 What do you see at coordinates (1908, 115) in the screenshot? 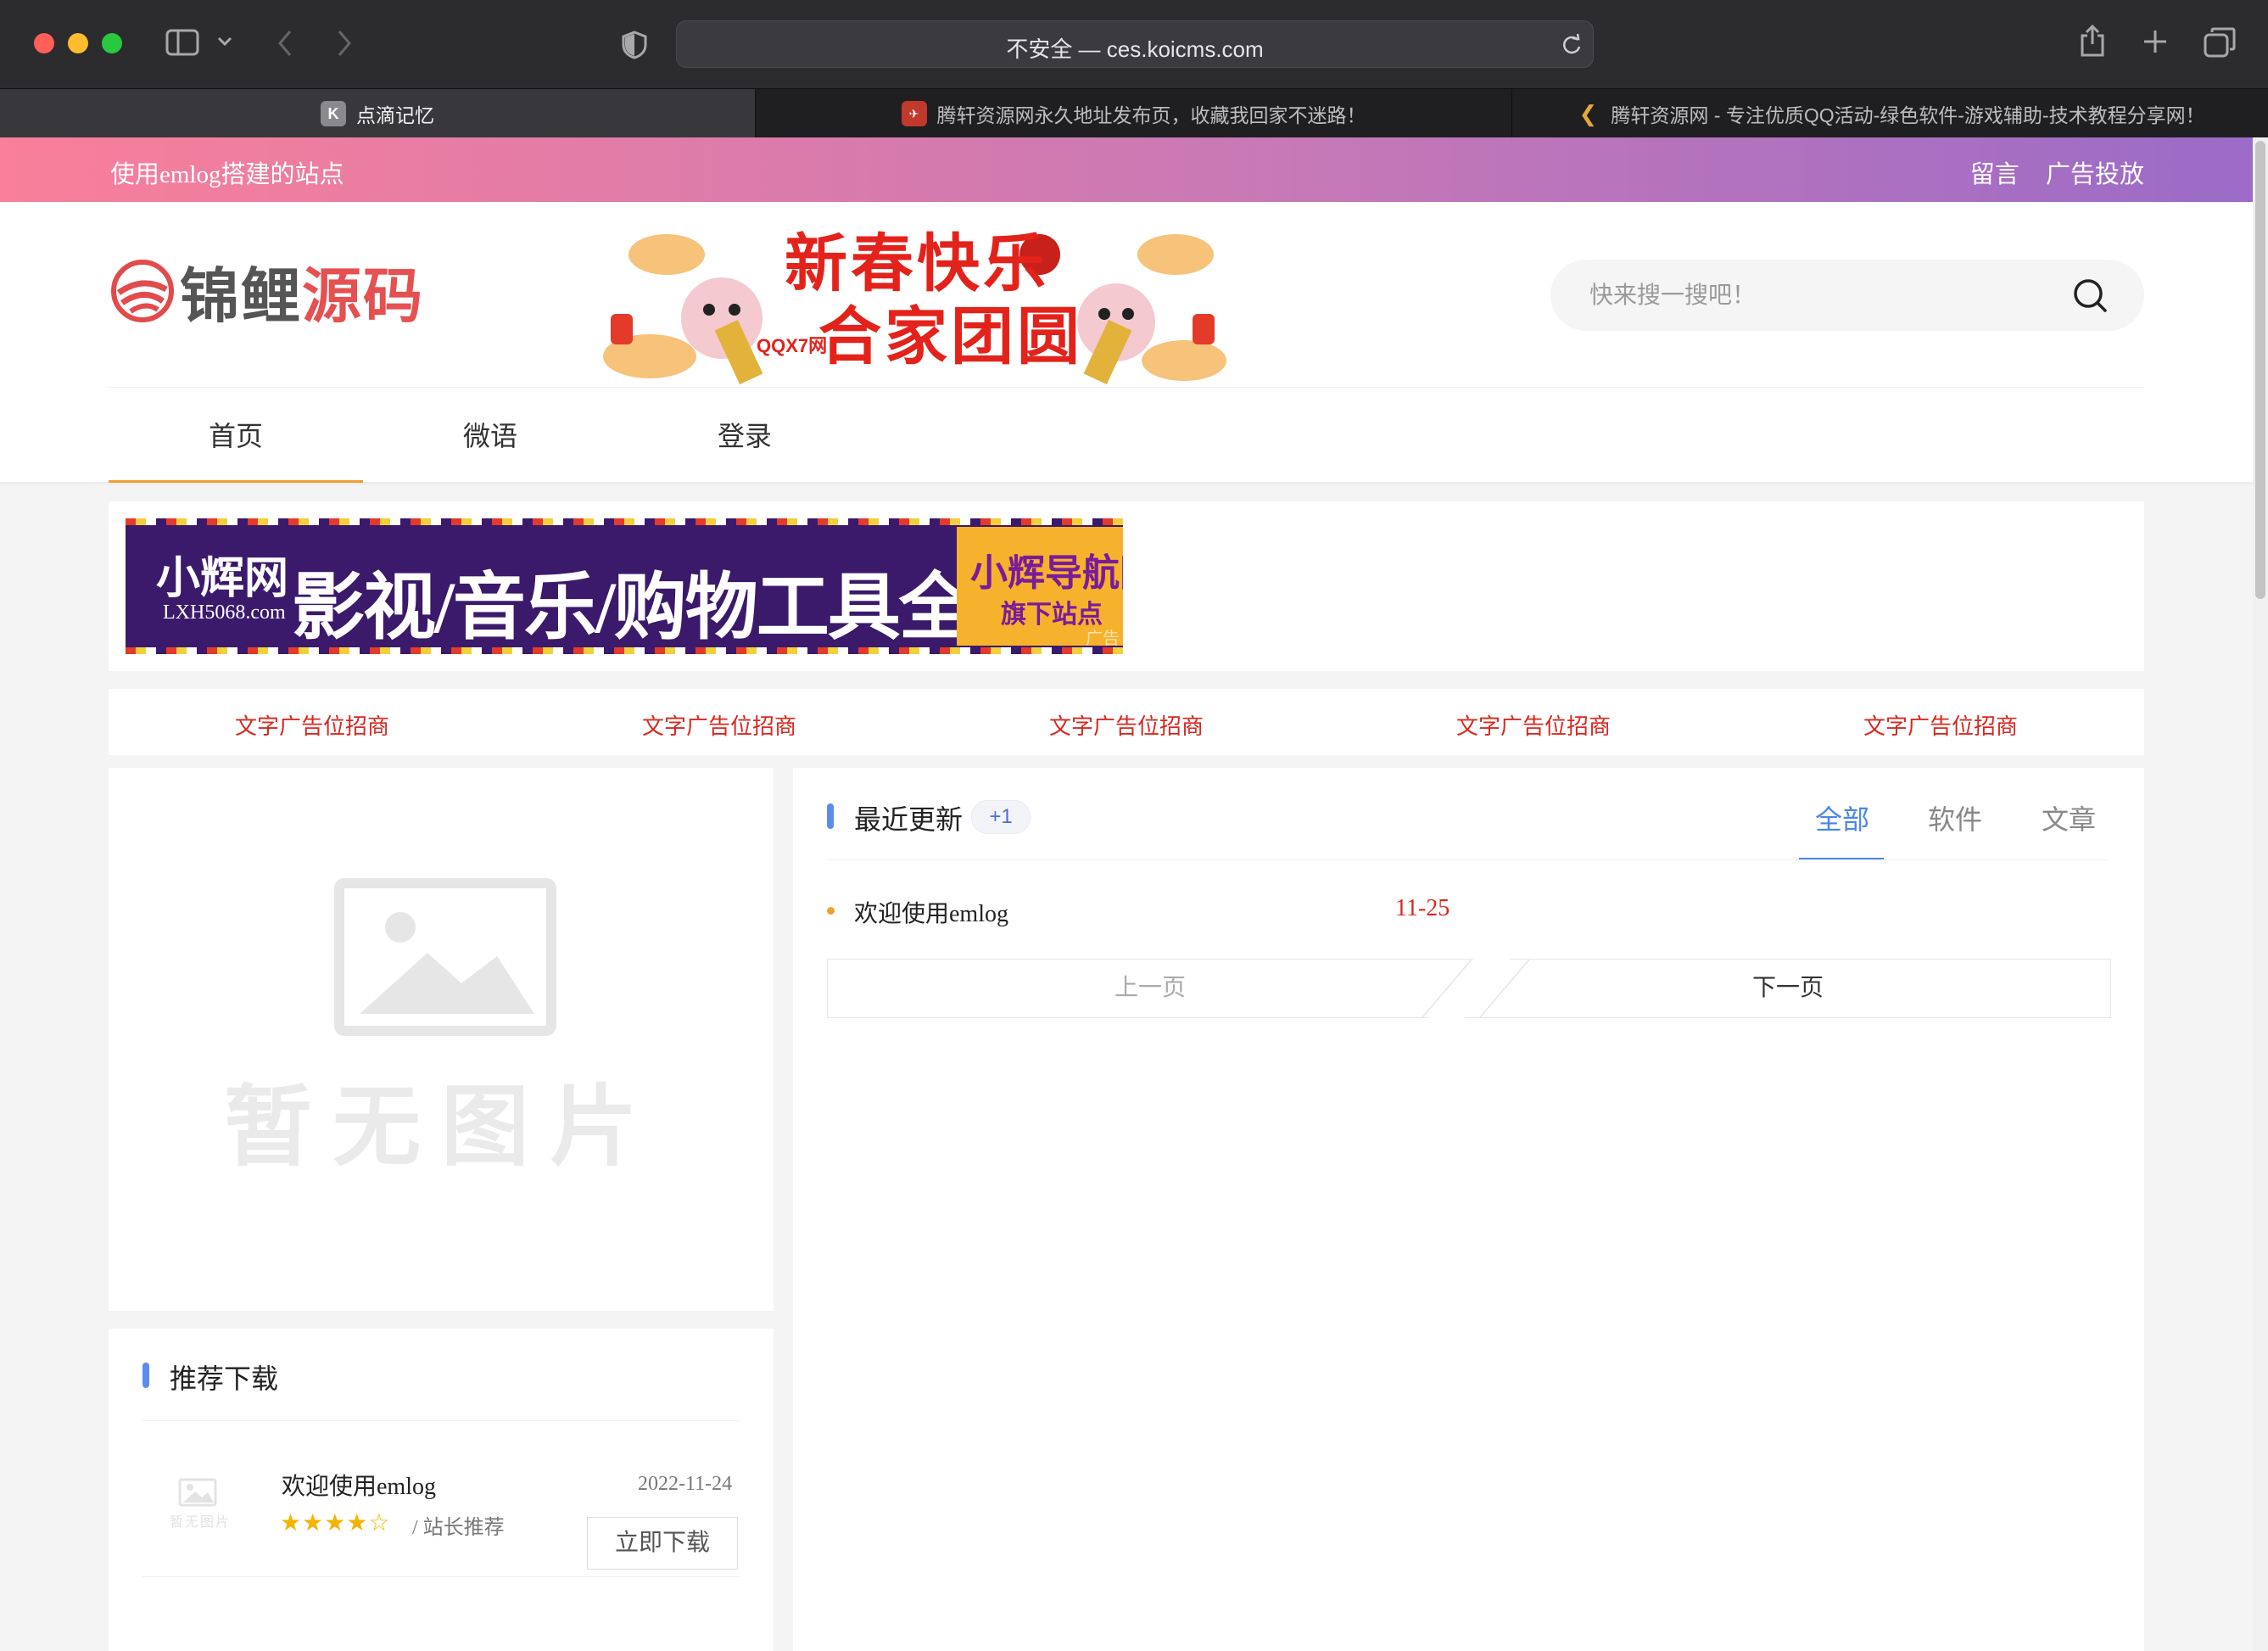
I see `tab-label: 腾轩资源网 - 专注优质QQ活动-绿色软件-游戏辅助-技术教程分享网！` at bounding box center [1908, 115].